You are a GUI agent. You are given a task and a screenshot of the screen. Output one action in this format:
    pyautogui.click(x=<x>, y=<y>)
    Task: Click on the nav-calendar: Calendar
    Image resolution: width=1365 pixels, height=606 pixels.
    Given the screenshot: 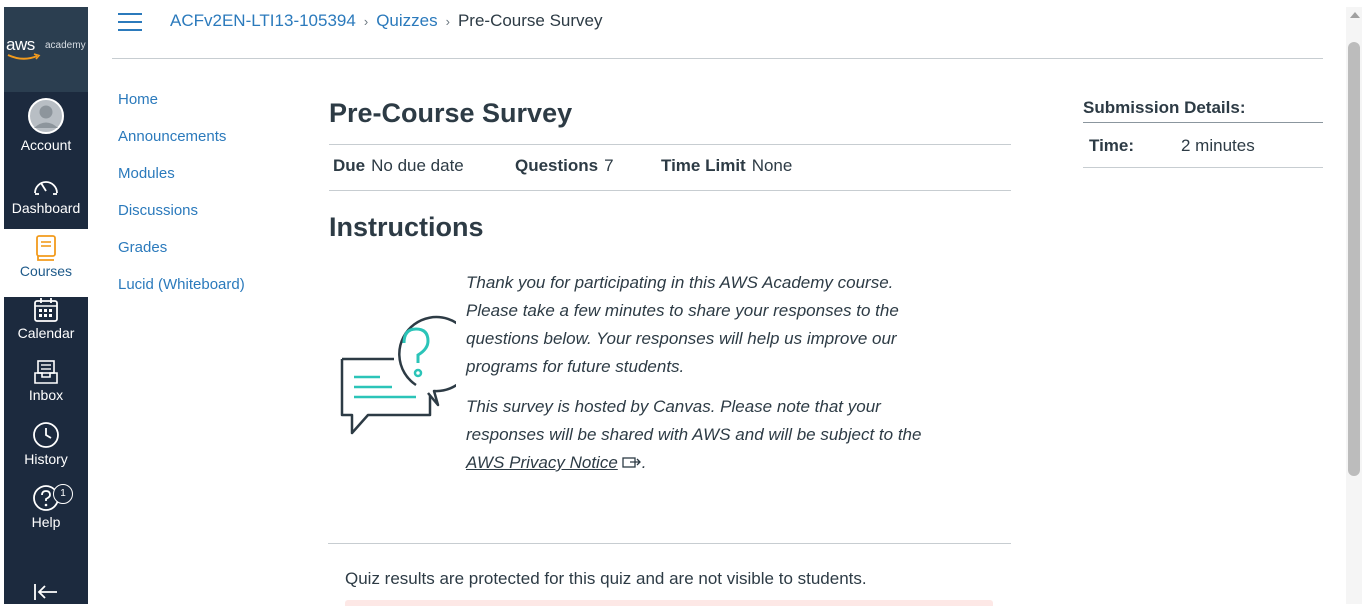 What is the action you would take?
    pyautogui.click(x=46, y=319)
    